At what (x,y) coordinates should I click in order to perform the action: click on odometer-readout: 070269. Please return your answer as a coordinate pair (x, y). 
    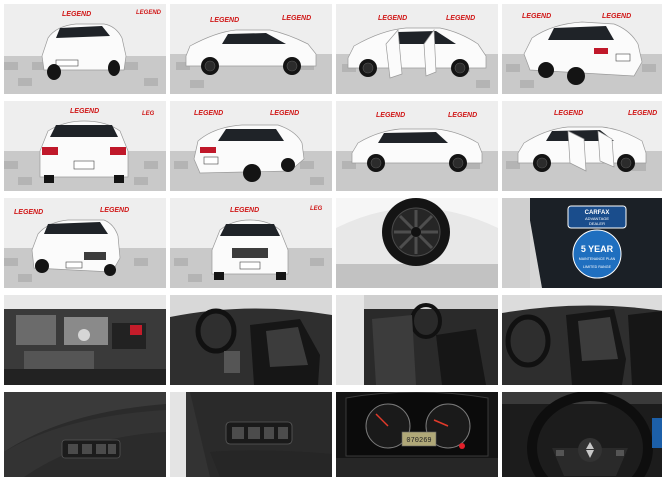
    Looking at the image, I should click on (418, 441).